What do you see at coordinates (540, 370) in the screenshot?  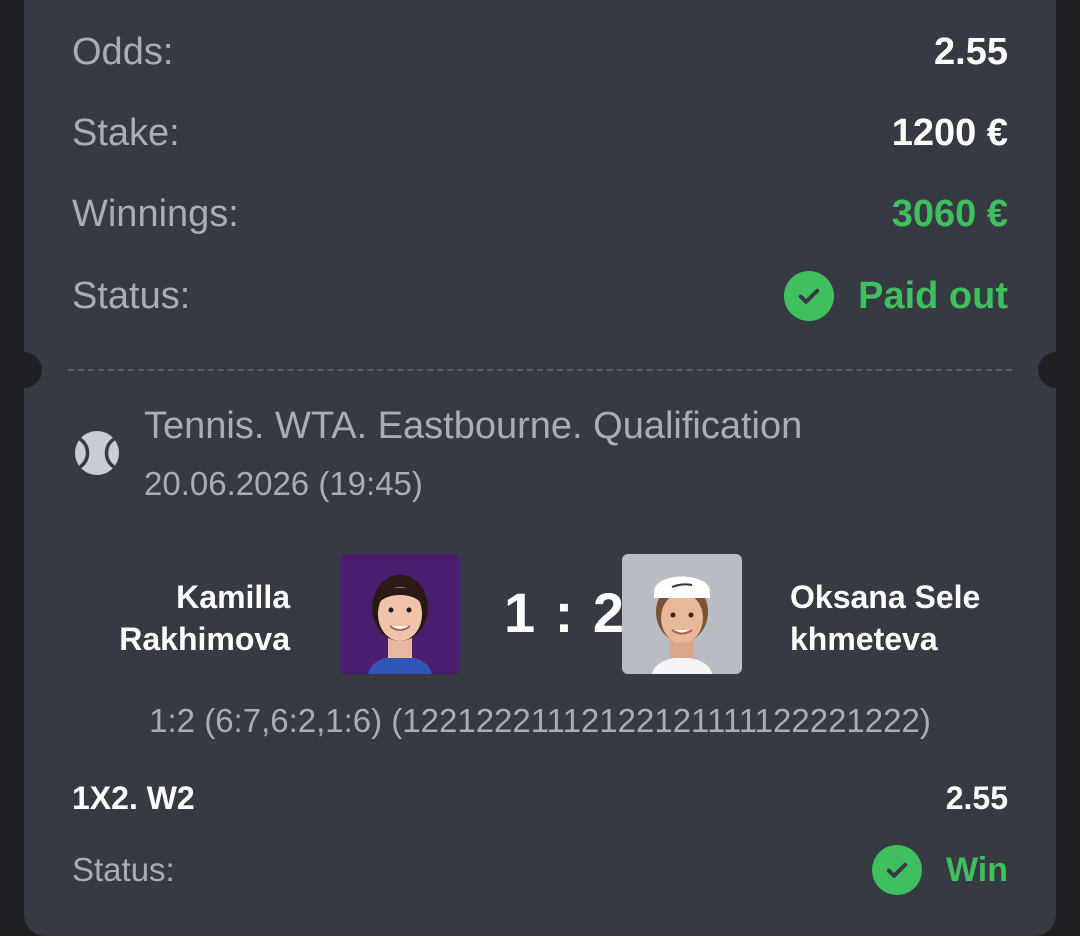 I see `ticket-divider` at bounding box center [540, 370].